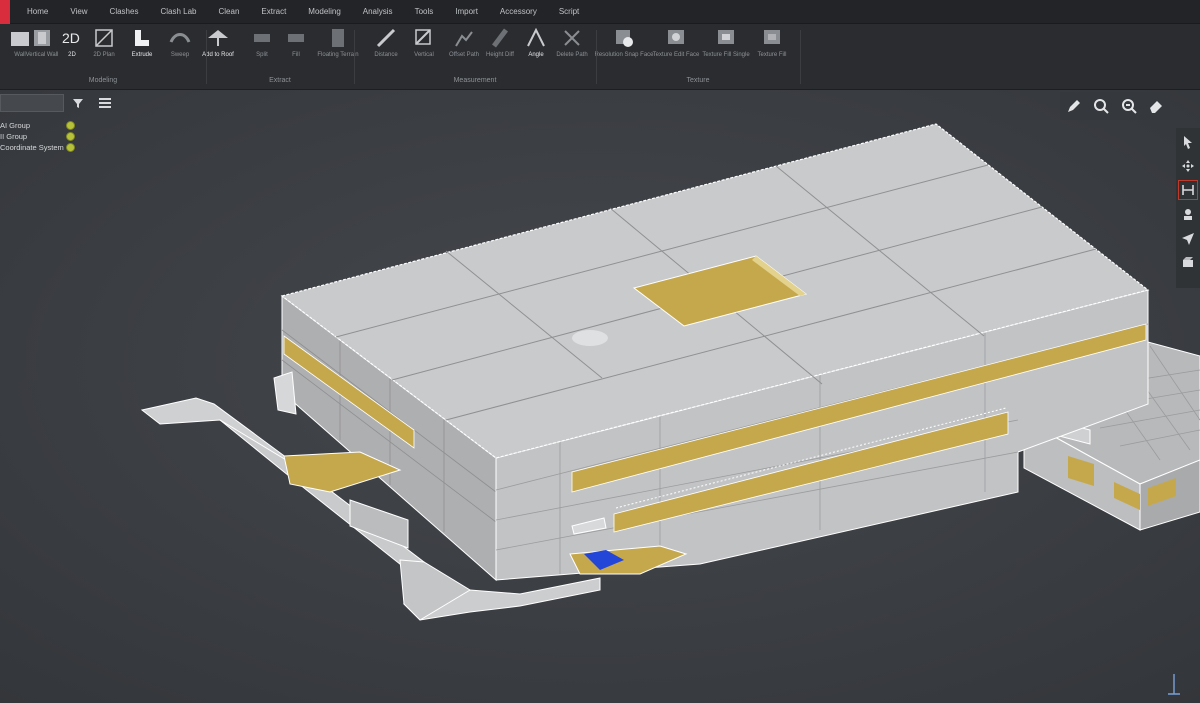  Describe the element at coordinates (772, 38) in the screenshot. I see `texture-fill-all-icon` at that location.